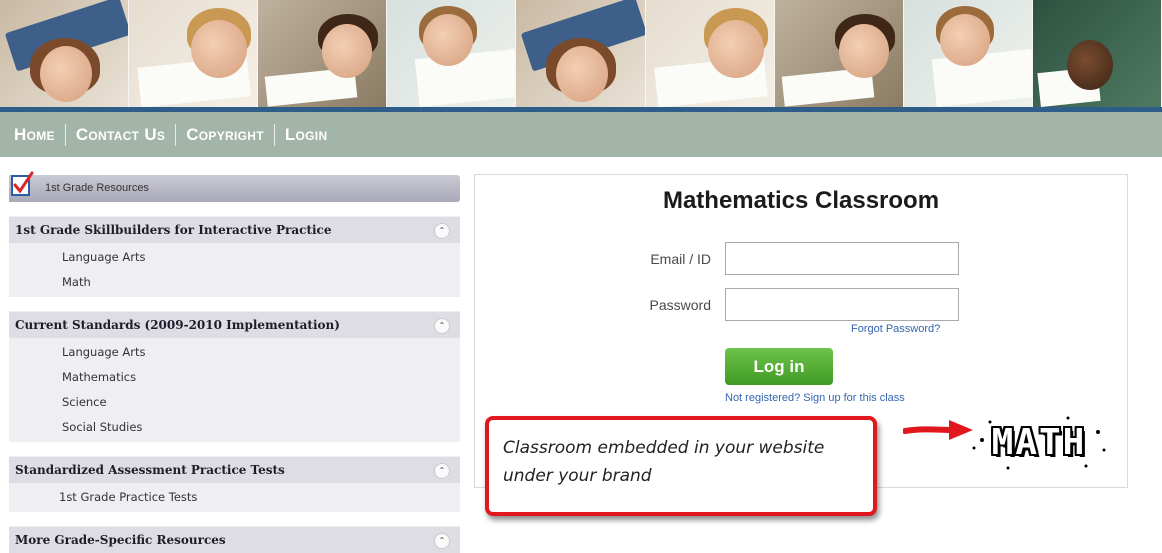  What do you see at coordinates (225, 135) in the screenshot?
I see `nav-copyright: Copyright` at bounding box center [225, 135].